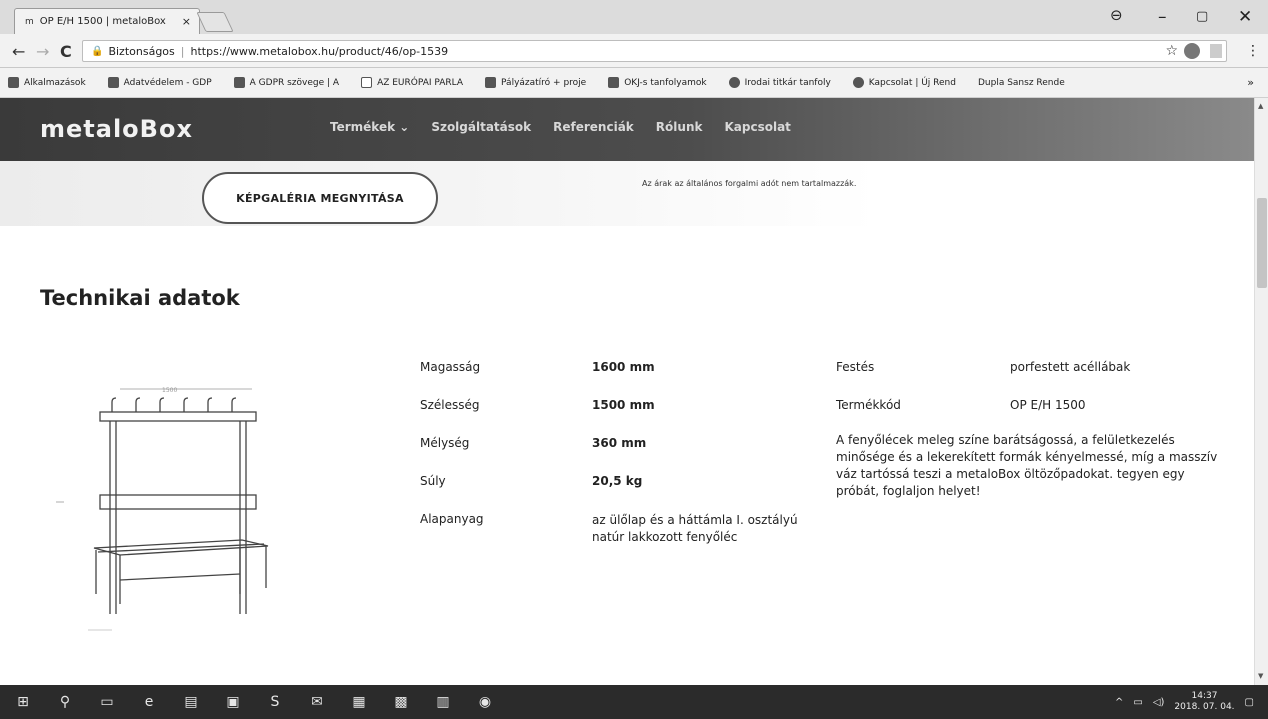  What do you see at coordinates (215, 22) in the screenshot?
I see `new-tab-button` at bounding box center [215, 22].